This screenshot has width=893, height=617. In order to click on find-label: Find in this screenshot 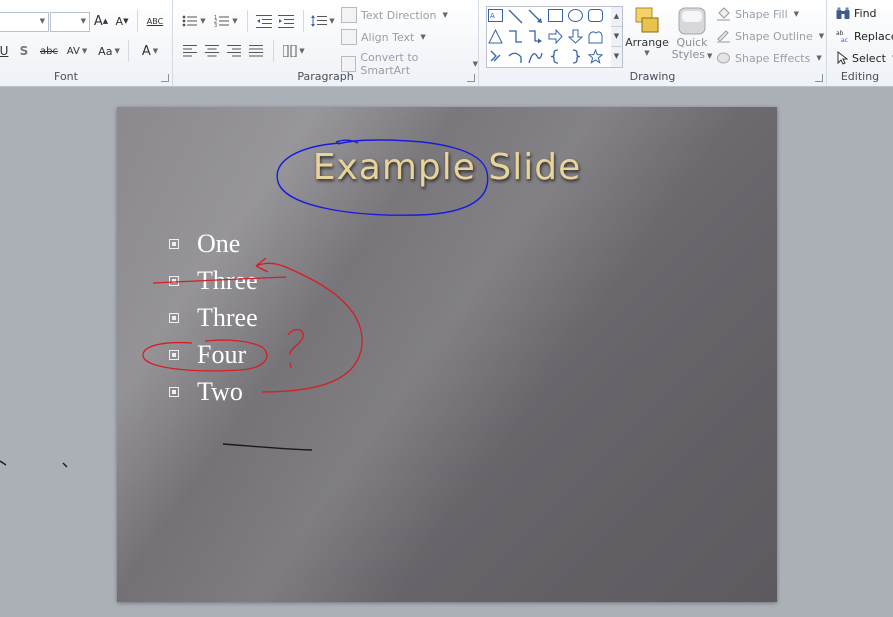, I will do `click(865, 13)`.